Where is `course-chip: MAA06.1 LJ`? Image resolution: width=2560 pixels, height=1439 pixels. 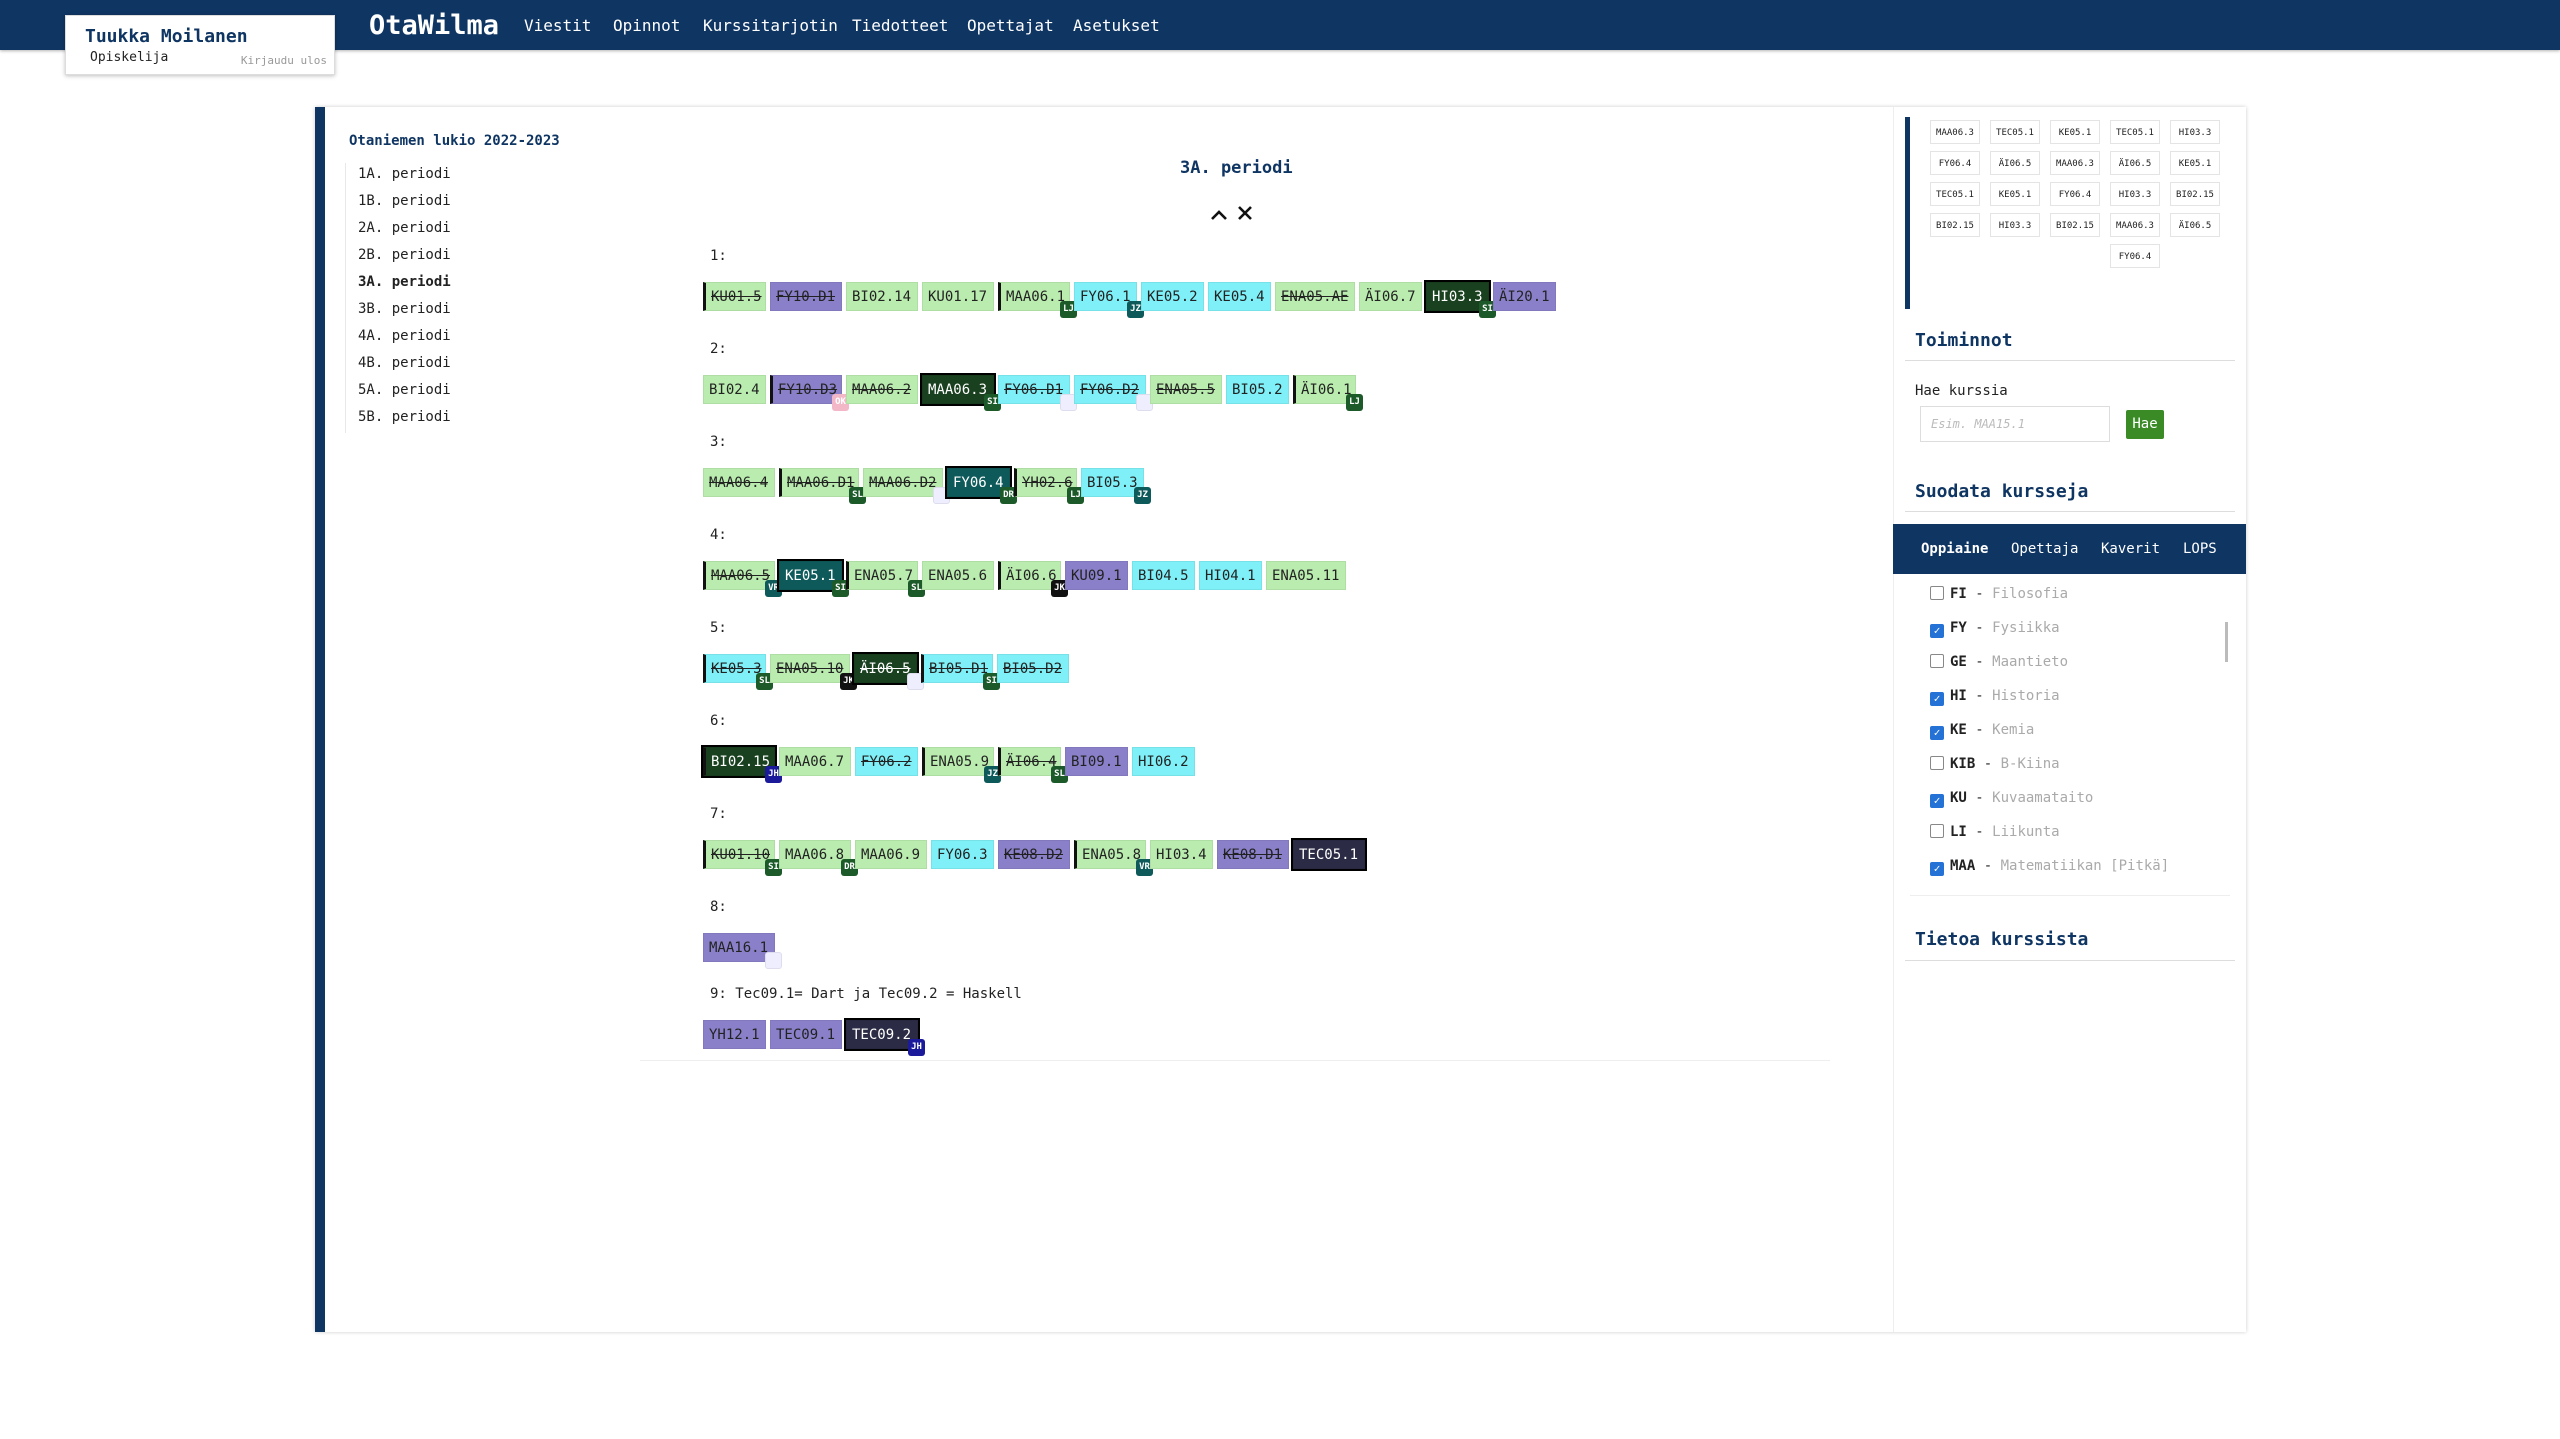 course-chip: MAA06.1 LJ is located at coordinates (1037, 300).